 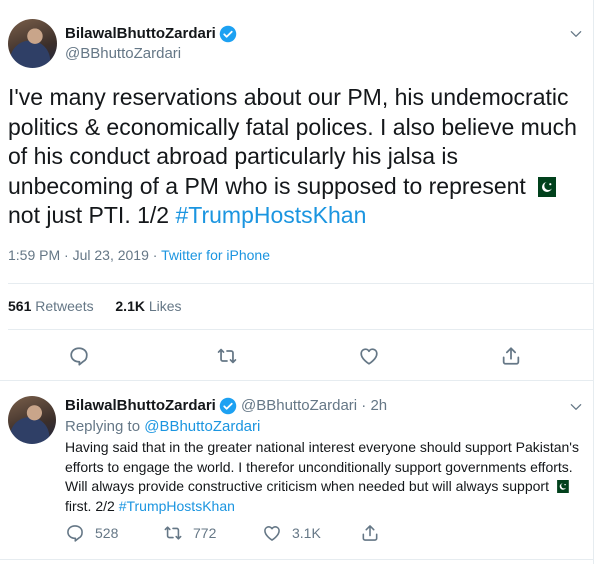 I want to click on tweet-stats: 561 Retweets 2.1K Likes, so click(x=95, y=306).